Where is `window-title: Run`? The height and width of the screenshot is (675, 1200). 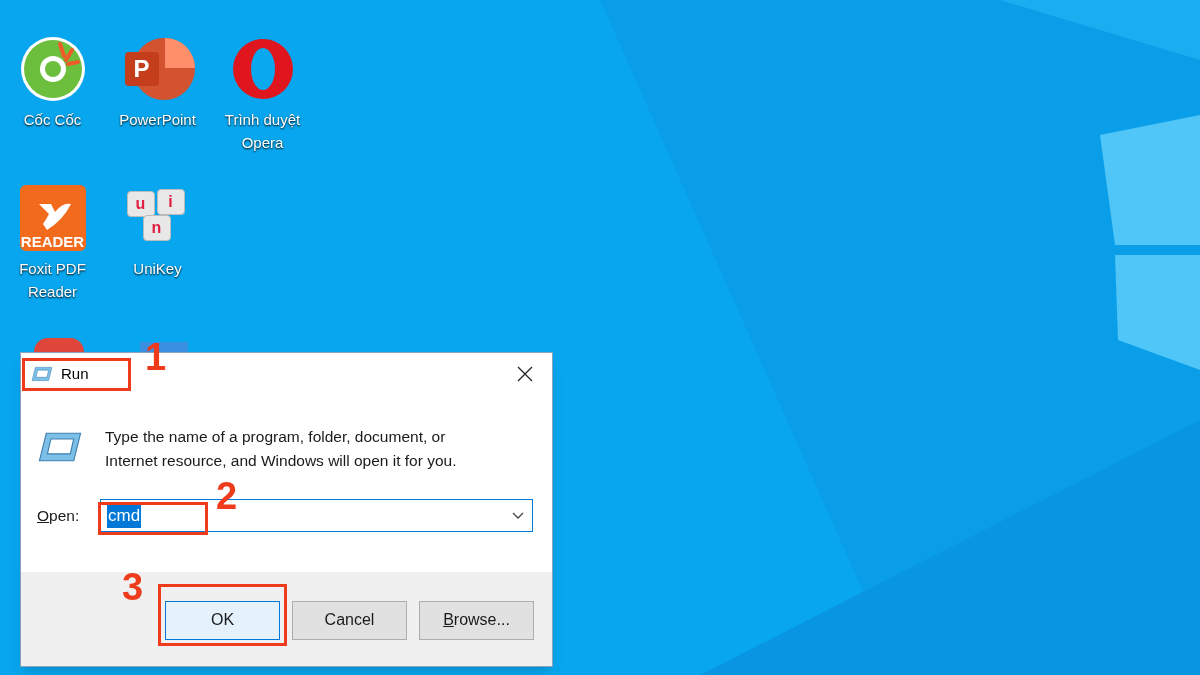 window-title: Run is located at coordinates (75, 373).